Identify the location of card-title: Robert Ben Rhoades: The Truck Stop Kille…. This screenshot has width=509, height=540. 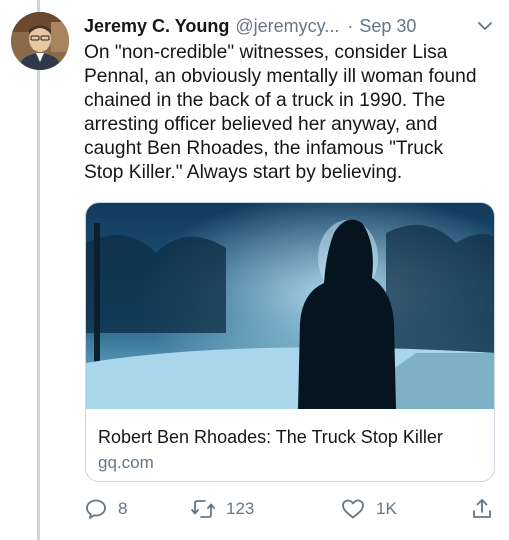
(270, 437).